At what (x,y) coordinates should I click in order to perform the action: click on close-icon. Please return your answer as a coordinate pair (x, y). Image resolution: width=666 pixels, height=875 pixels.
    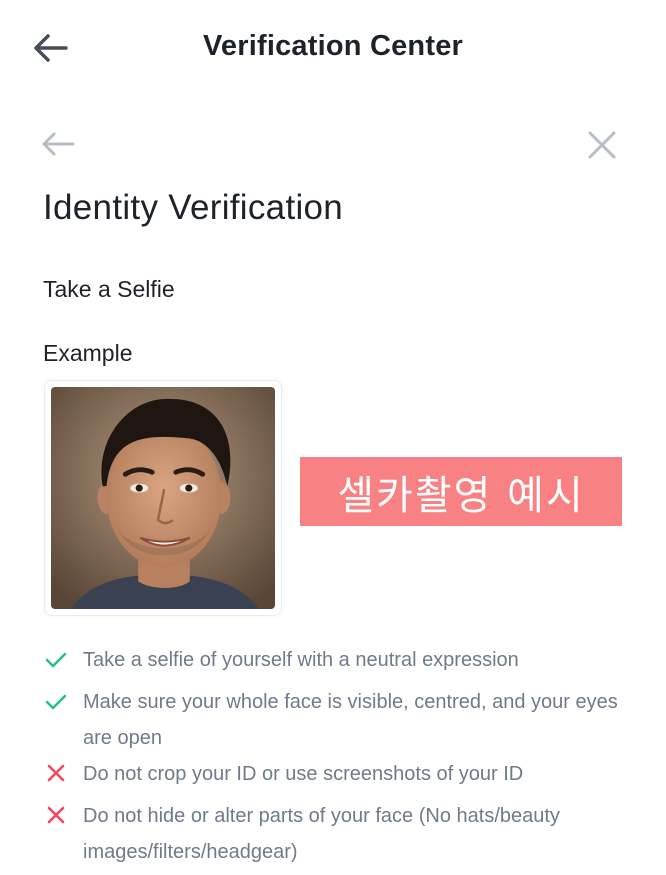
    Looking at the image, I should click on (602, 145).